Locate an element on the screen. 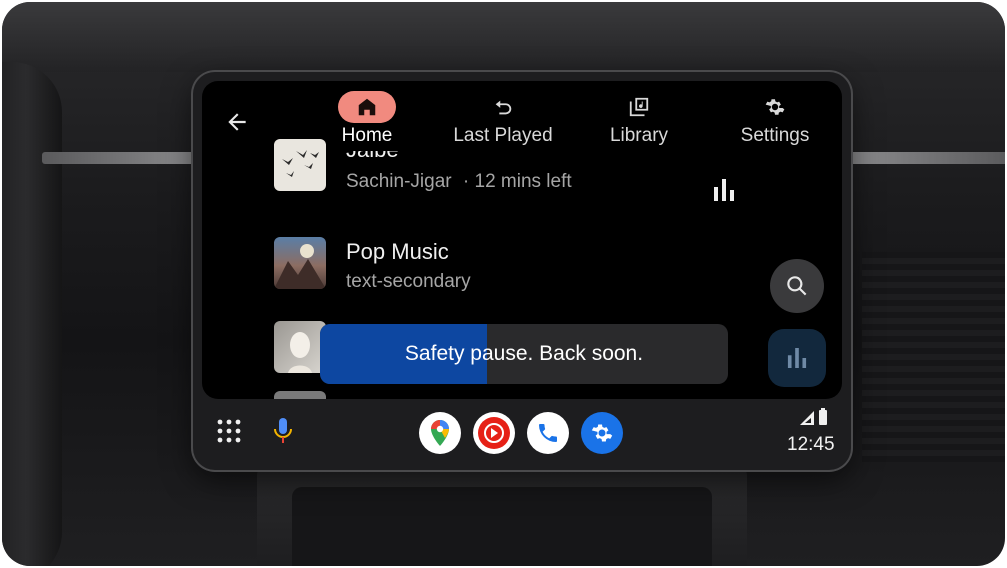  list-item-time-left: · 12 mins left is located at coordinates (517, 181).